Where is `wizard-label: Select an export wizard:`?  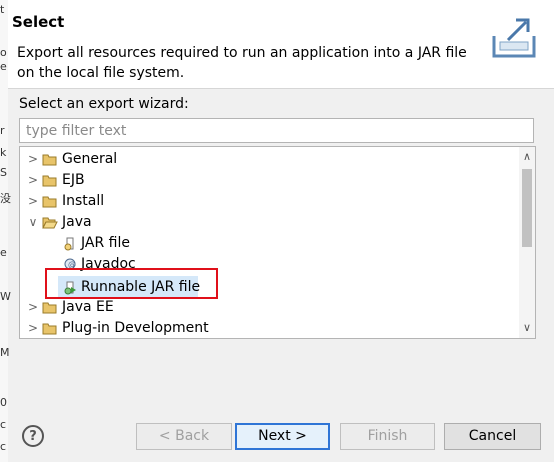
wizard-label: Select an export wizard: is located at coordinates (104, 104).